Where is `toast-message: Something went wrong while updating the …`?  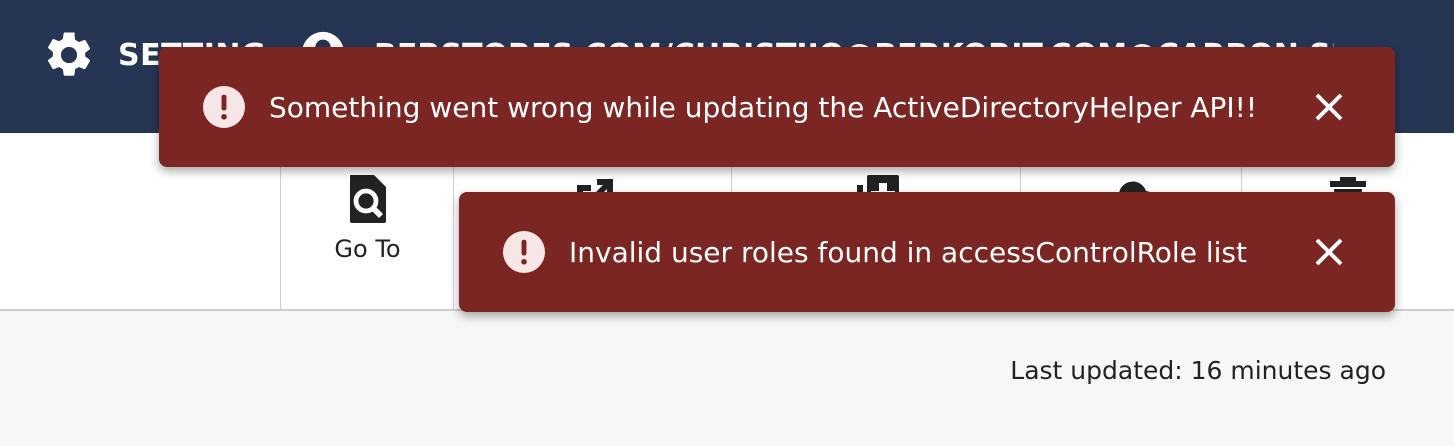 toast-message: Something went wrong while updating the … is located at coordinates (763, 107).